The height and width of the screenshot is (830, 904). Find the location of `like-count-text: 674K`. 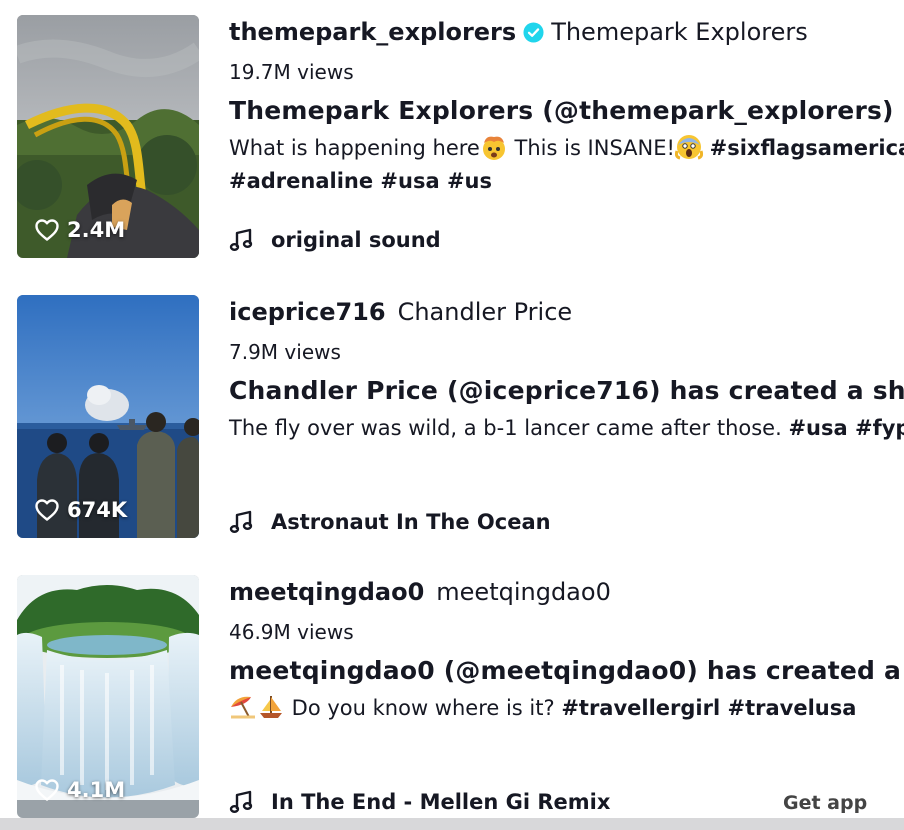

like-count-text: 674K is located at coordinates (97, 510).